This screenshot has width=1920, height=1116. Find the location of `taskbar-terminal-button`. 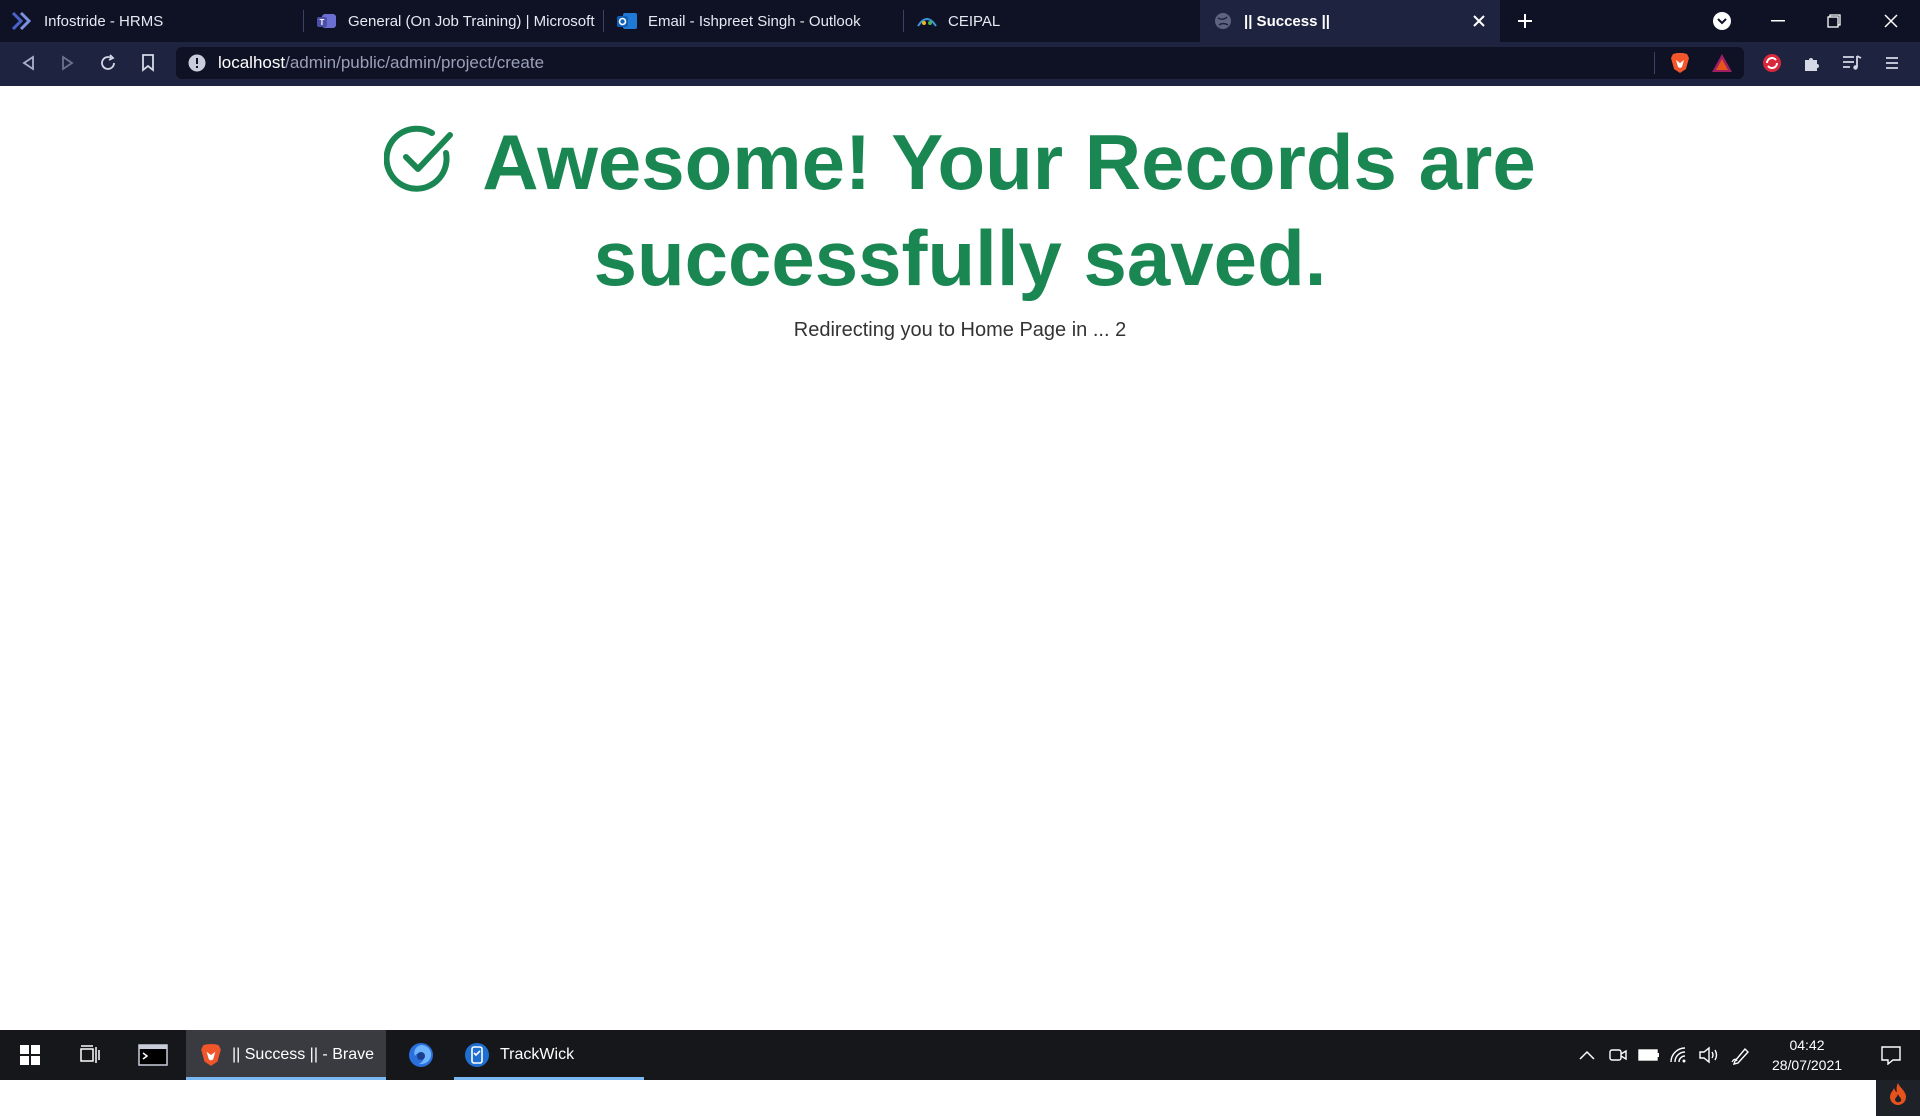

taskbar-terminal-button is located at coordinates (153, 1055).